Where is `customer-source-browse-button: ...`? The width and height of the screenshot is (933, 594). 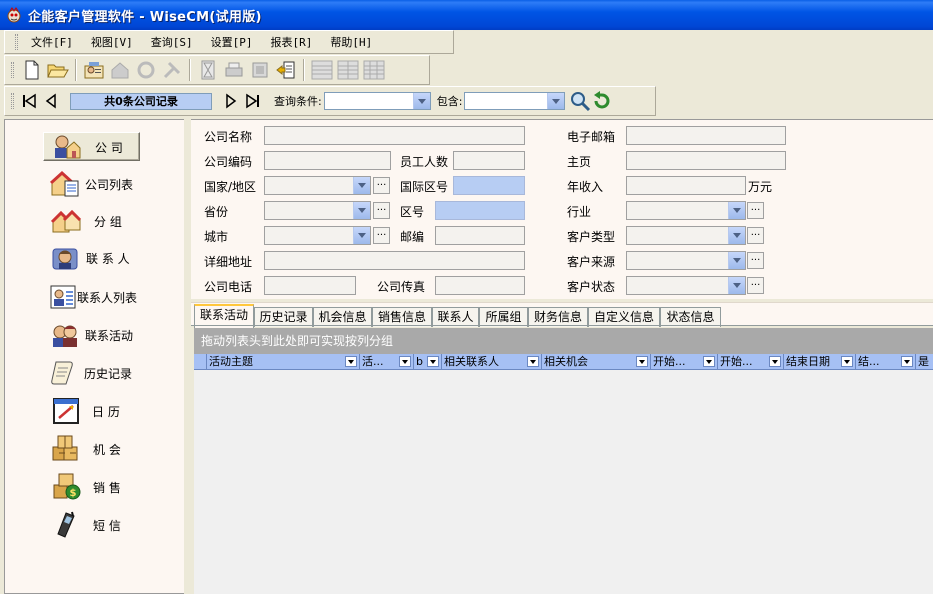 customer-source-browse-button: ... is located at coordinates (755, 260).